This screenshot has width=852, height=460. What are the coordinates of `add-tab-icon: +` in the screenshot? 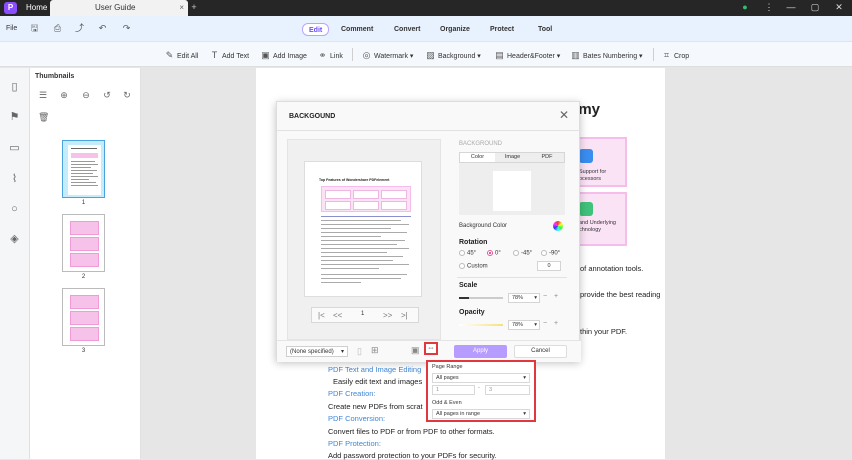 It's located at (194, 7).